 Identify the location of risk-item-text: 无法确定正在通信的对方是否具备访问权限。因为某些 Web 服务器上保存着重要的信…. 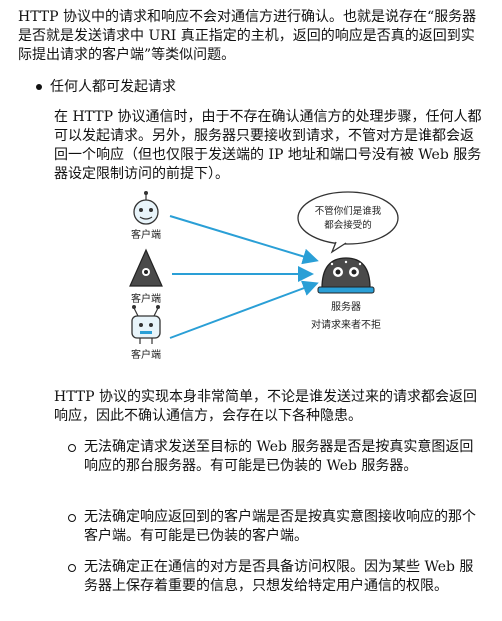
(279, 576).